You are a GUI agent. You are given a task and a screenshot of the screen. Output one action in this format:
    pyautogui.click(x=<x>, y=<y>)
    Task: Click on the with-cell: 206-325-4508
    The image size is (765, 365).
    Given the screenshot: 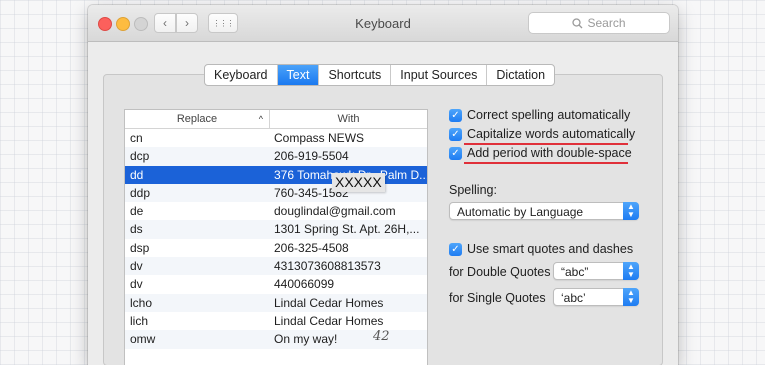 What is the action you would take?
    pyautogui.click(x=311, y=247)
    